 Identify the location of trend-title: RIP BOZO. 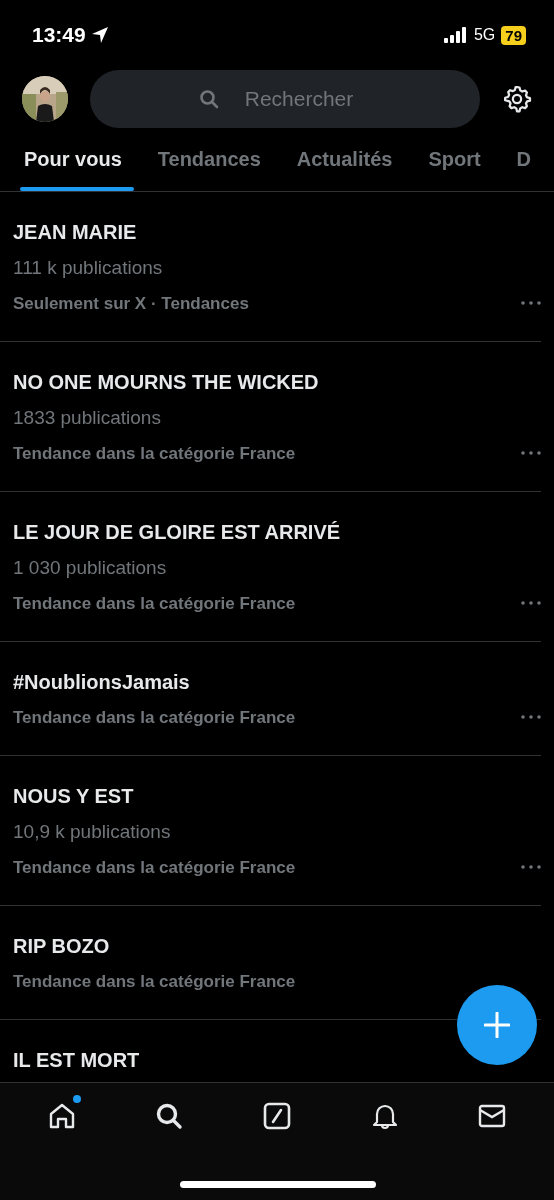
(61, 946).